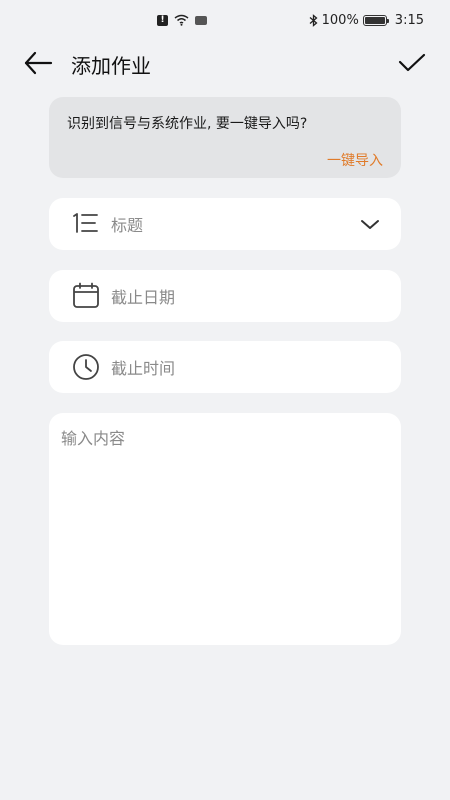 The image size is (450, 800). What do you see at coordinates (225, 64) in the screenshot?
I see `header: 添加作业` at bounding box center [225, 64].